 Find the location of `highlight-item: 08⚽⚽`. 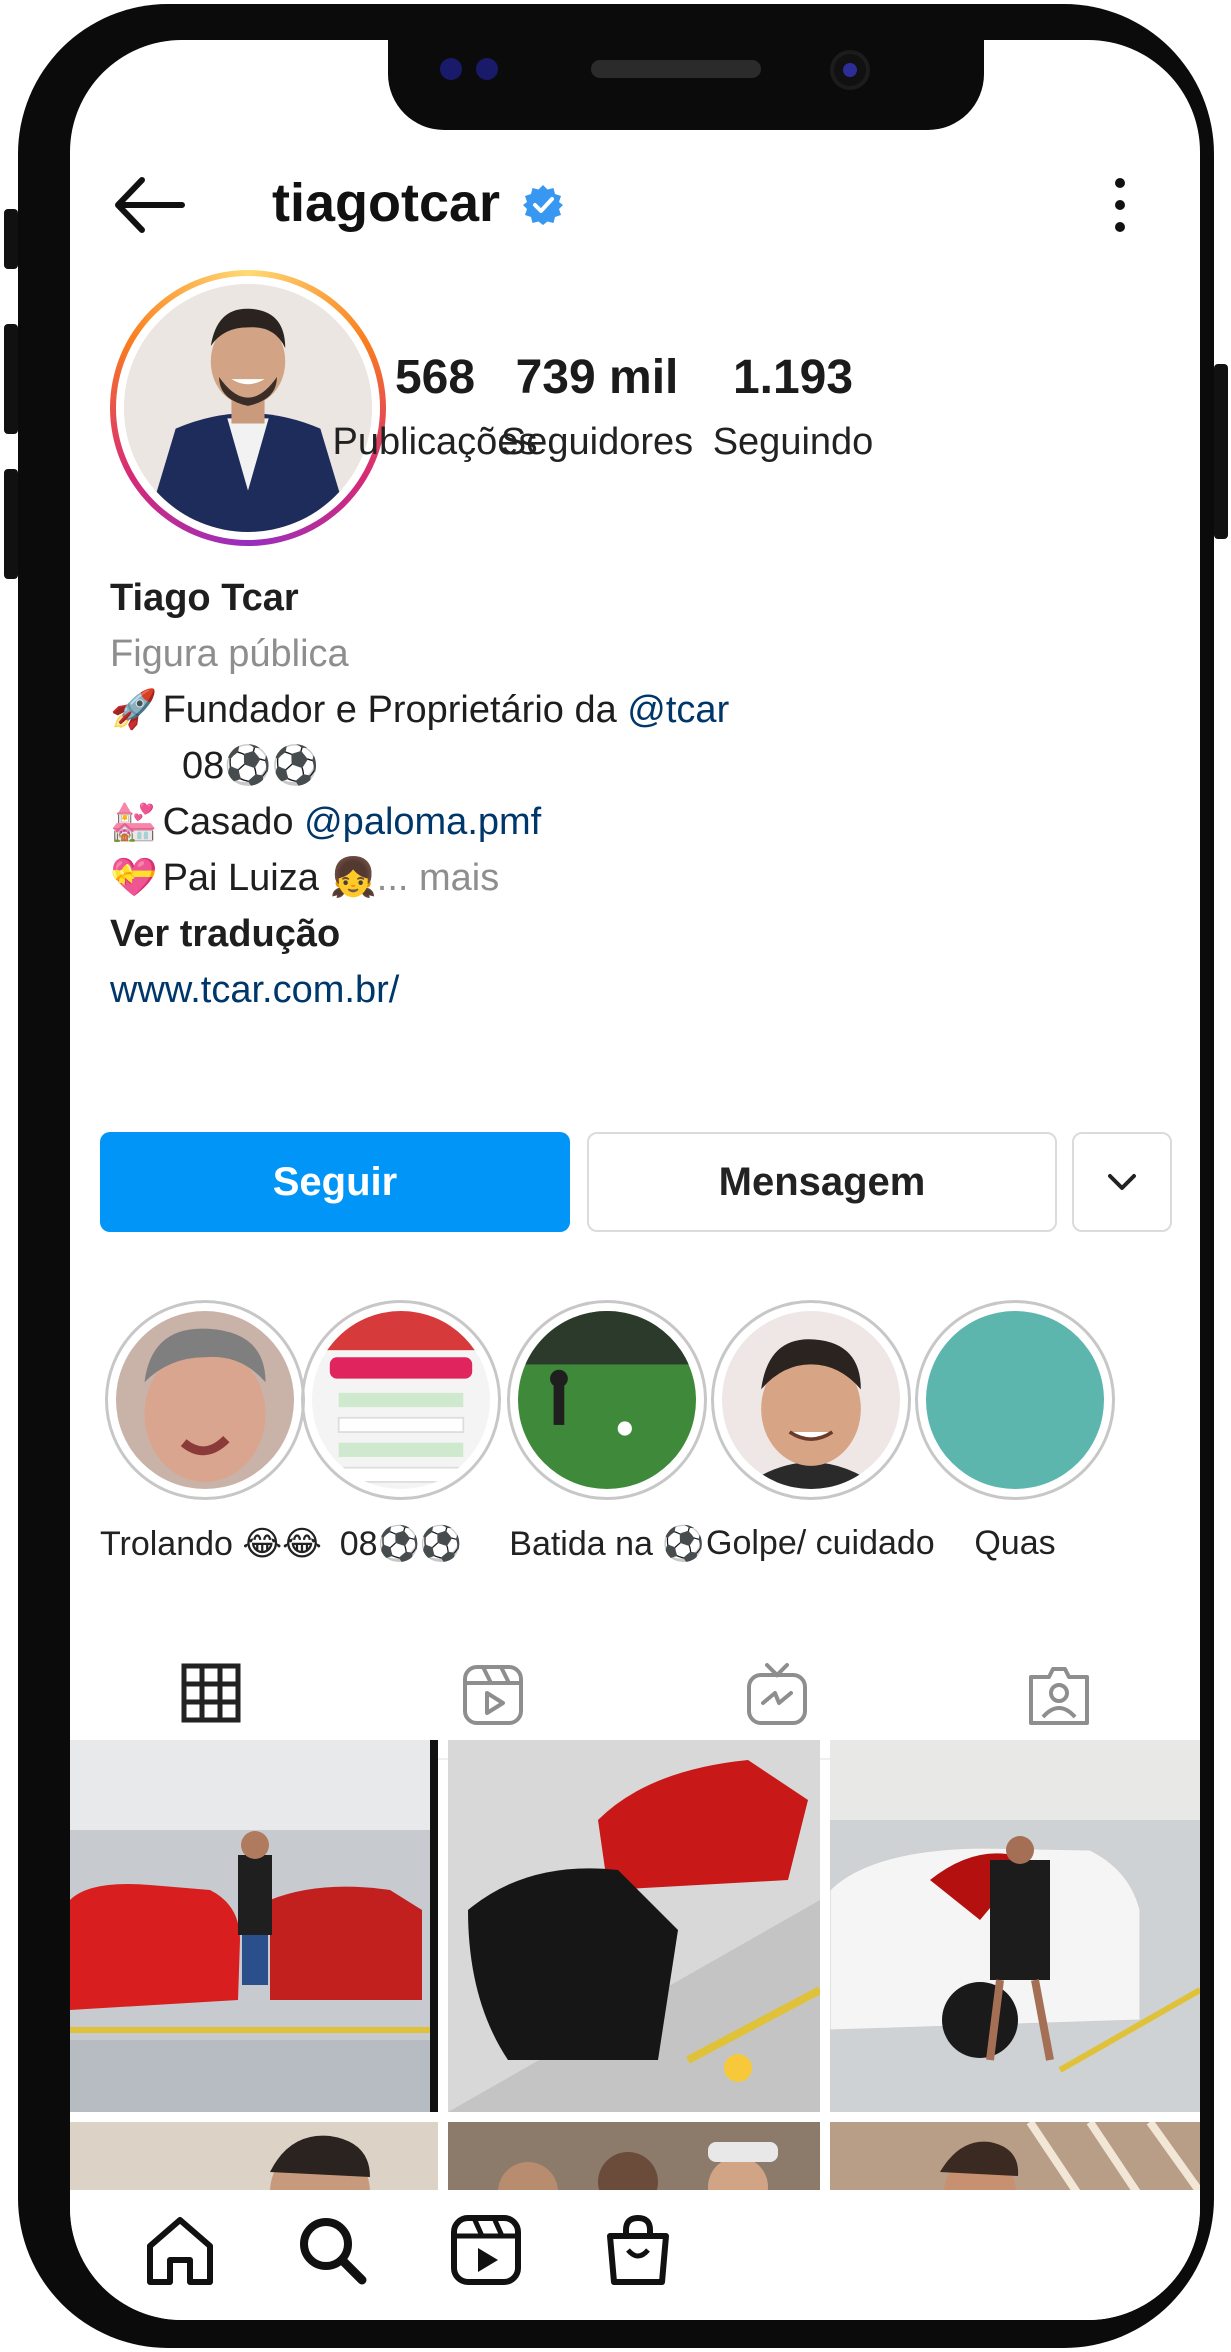

highlight-item: 08⚽⚽ is located at coordinates (401, 1432).